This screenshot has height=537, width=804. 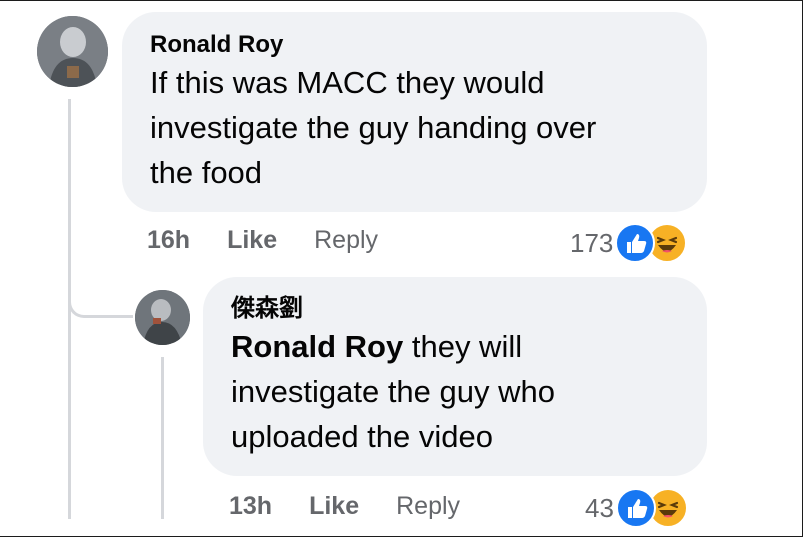 What do you see at coordinates (100, 304) in the screenshot?
I see `thread-line-branch` at bounding box center [100, 304].